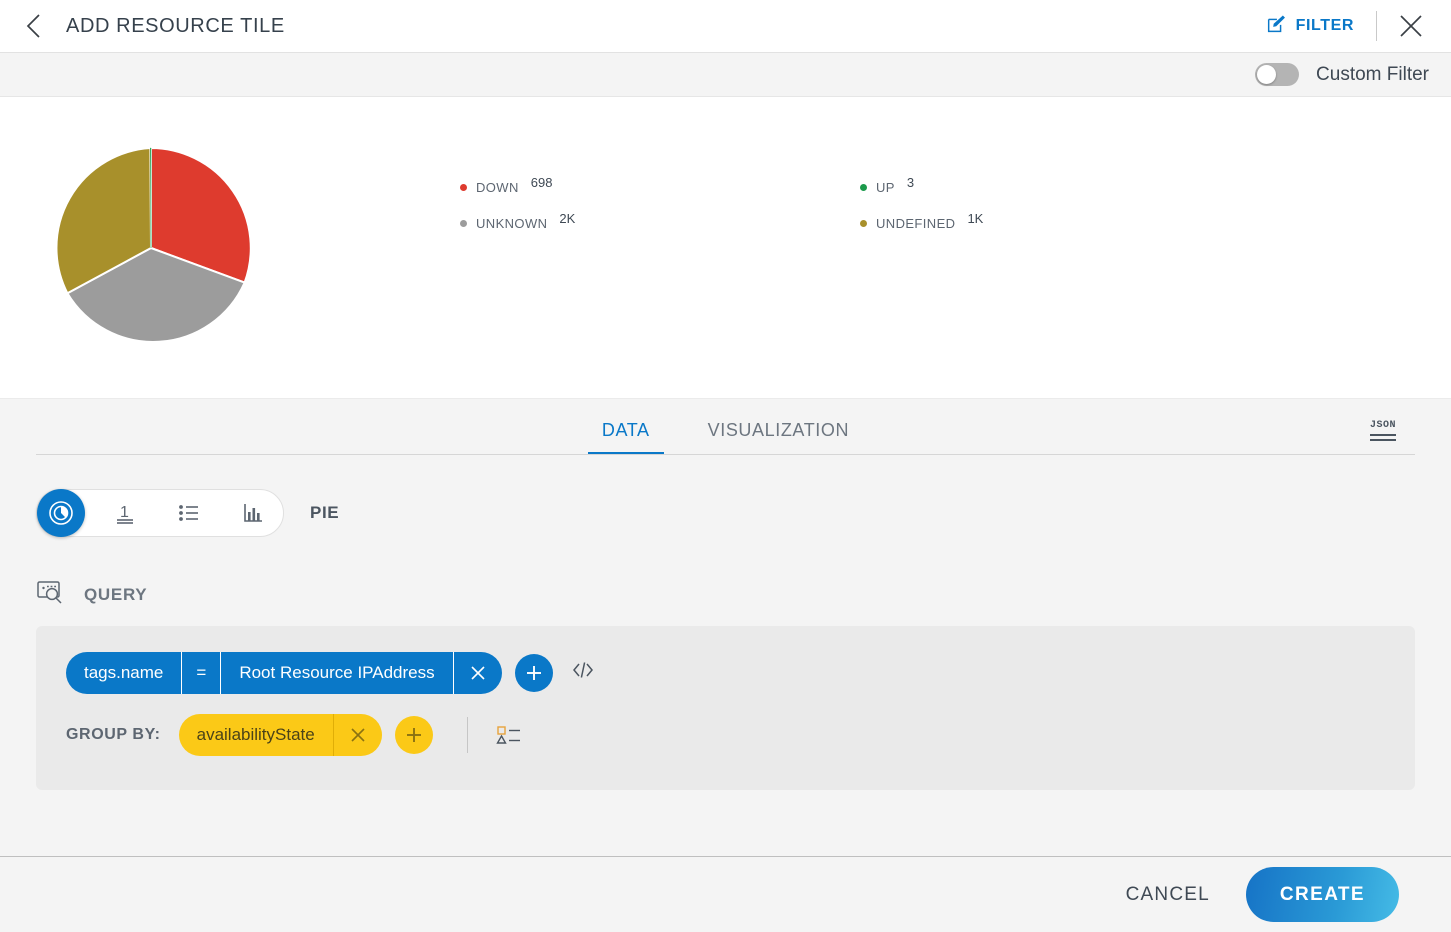 The width and height of the screenshot is (1451, 932). What do you see at coordinates (725, 513) in the screenshot?
I see `chart-type-row: 1 PIE` at bounding box center [725, 513].